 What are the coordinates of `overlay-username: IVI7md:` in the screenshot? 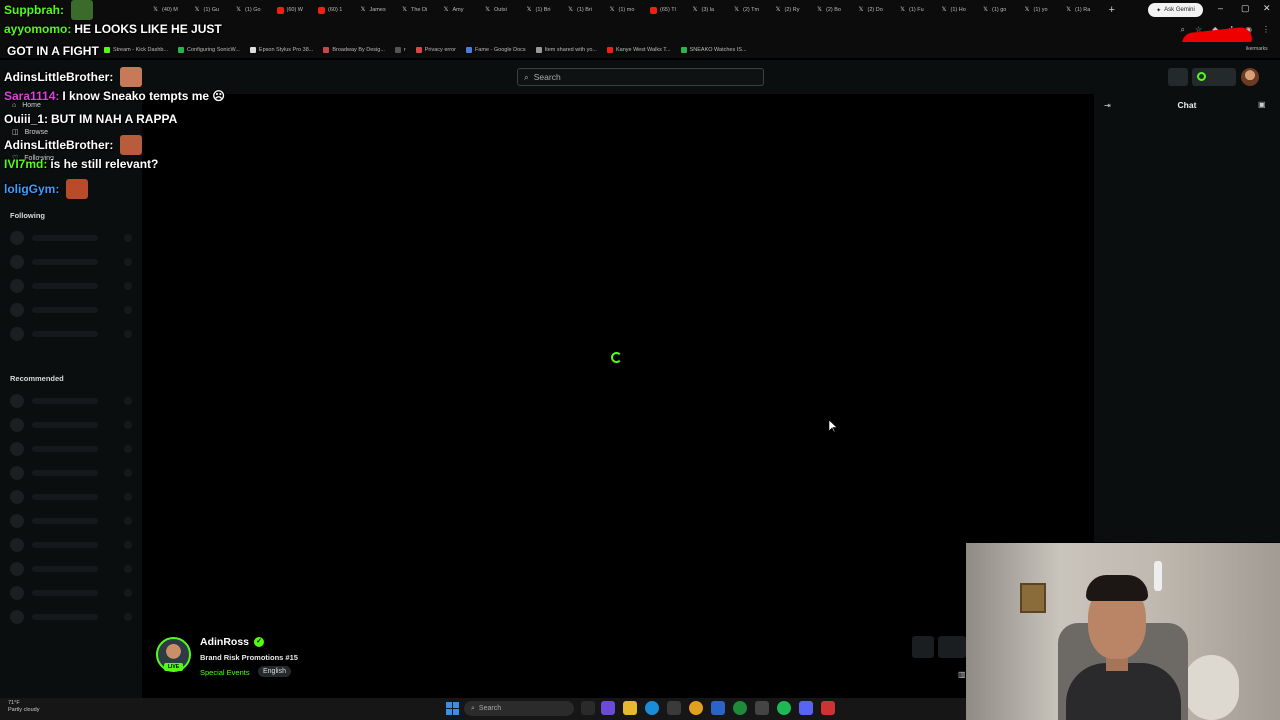 It's located at (26, 164).